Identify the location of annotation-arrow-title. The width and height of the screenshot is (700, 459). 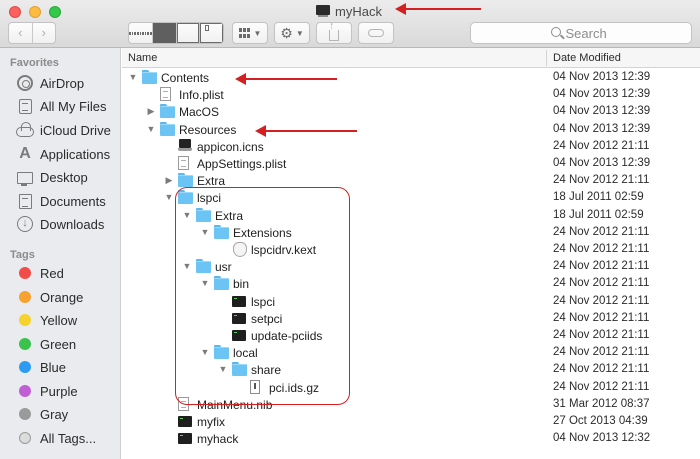
(438, 9).